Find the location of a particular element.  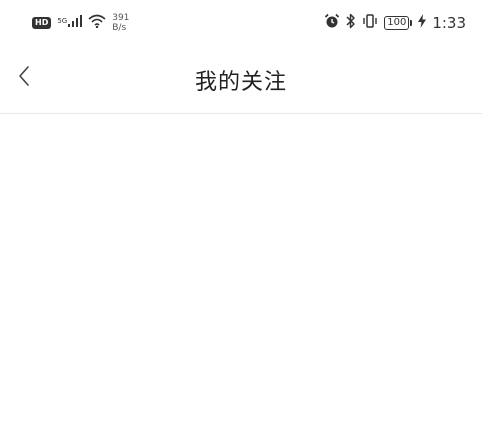

battery-indicator: 100 is located at coordinates (398, 23).